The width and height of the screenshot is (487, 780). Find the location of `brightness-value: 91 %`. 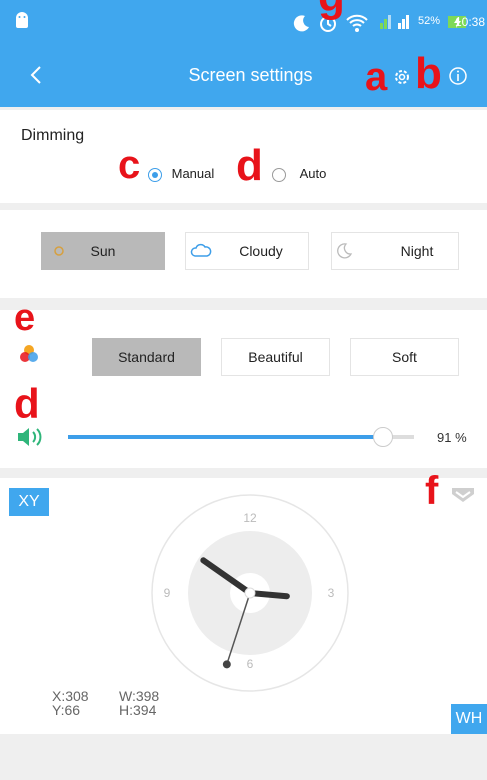

brightness-value: 91 % is located at coordinates (452, 437).